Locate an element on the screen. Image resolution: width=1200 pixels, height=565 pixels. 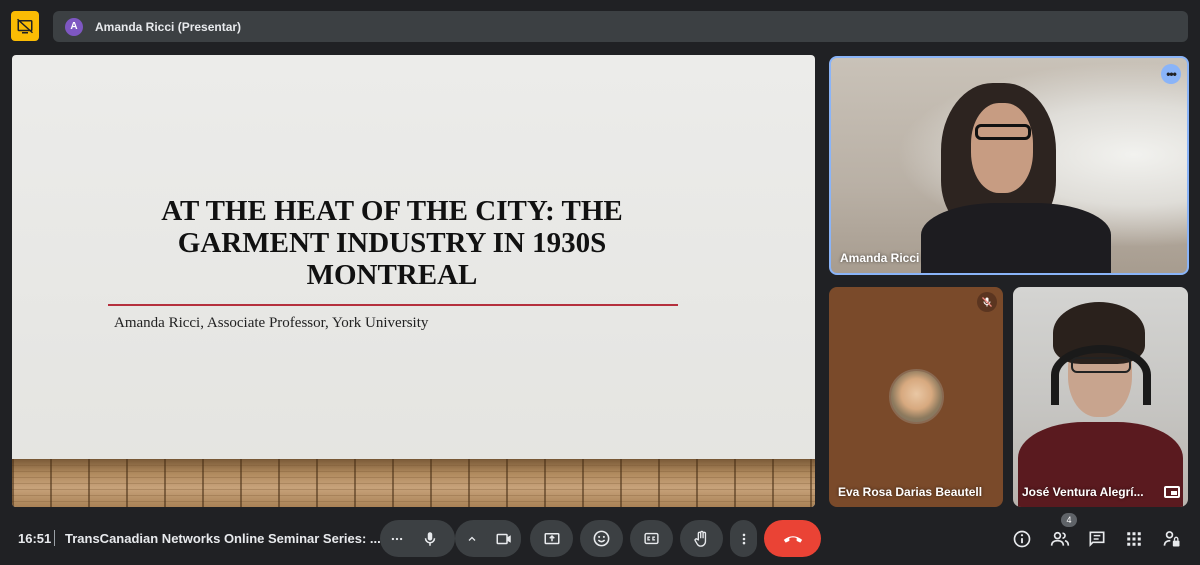
microphone-button is located at coordinates (430, 538).